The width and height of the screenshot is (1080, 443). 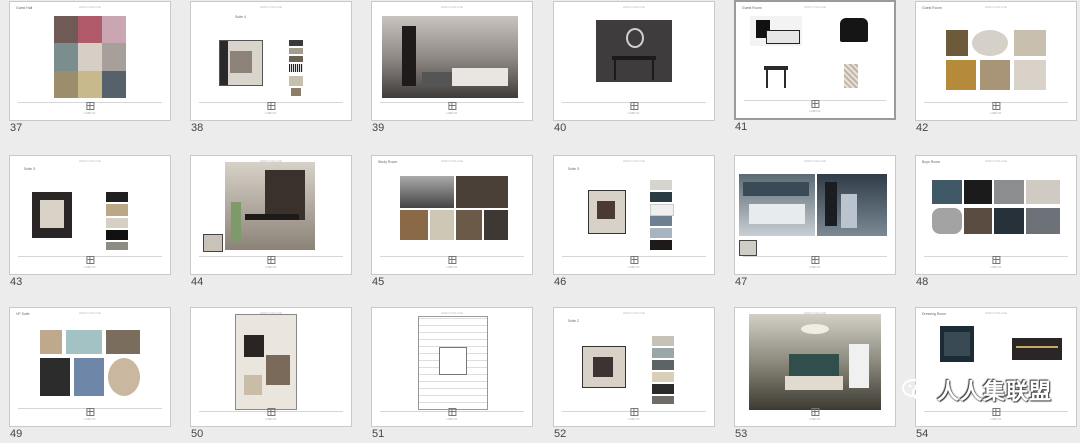 What do you see at coordinates (996, 367) in the screenshot?
I see `slide-card: HIRCO PALACE Dressing Room HIRCO` at bounding box center [996, 367].